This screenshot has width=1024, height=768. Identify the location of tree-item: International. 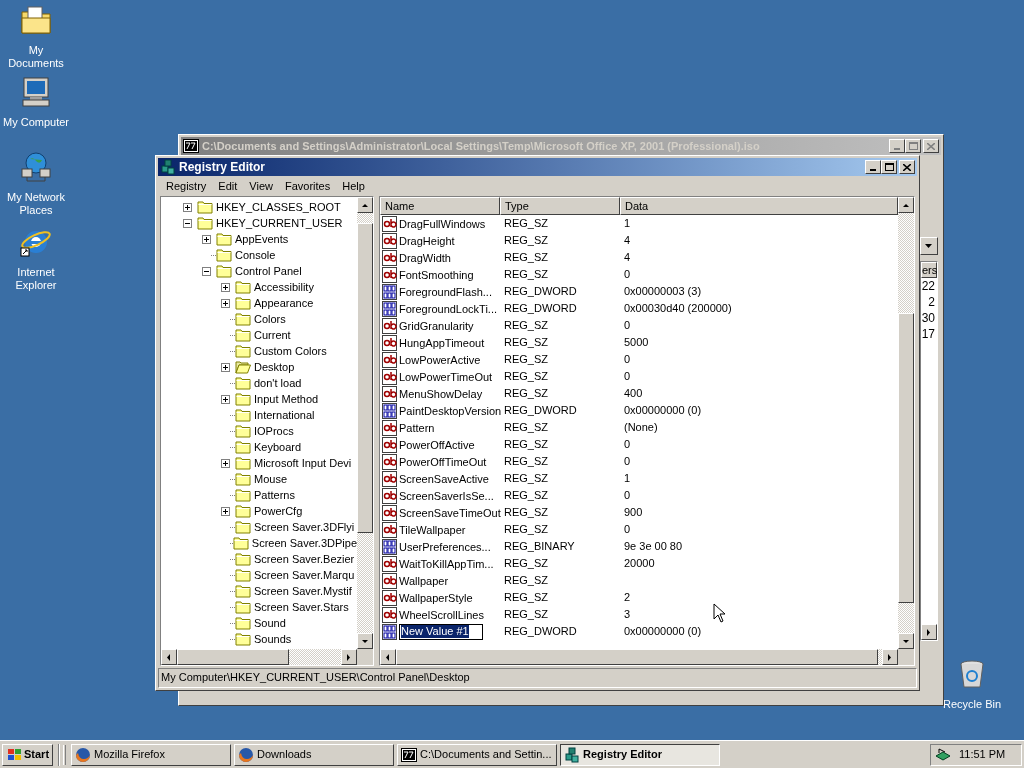
(284, 415).